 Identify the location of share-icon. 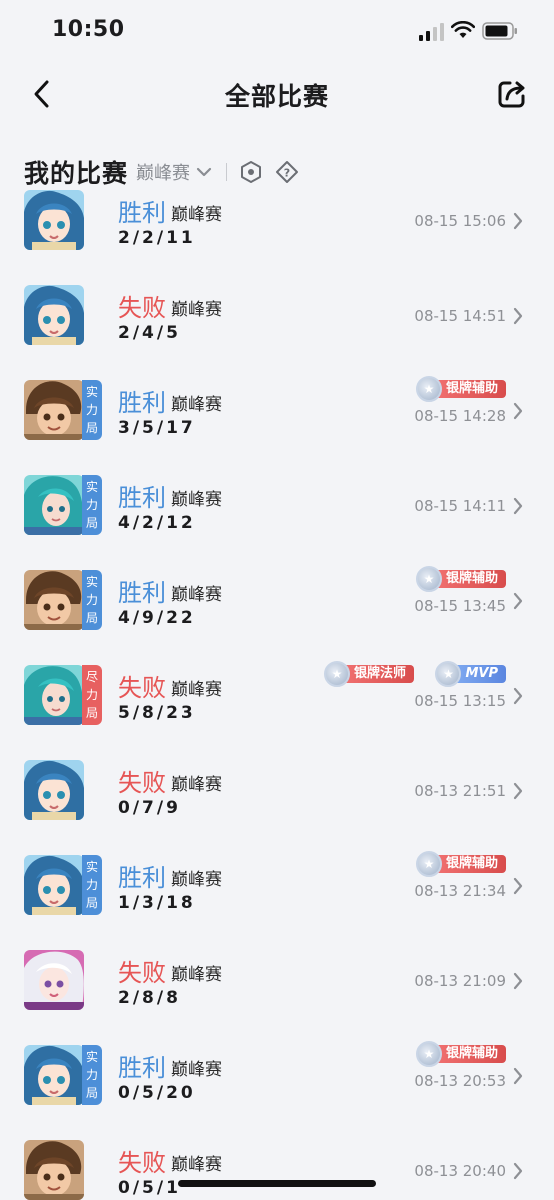
(512, 94).